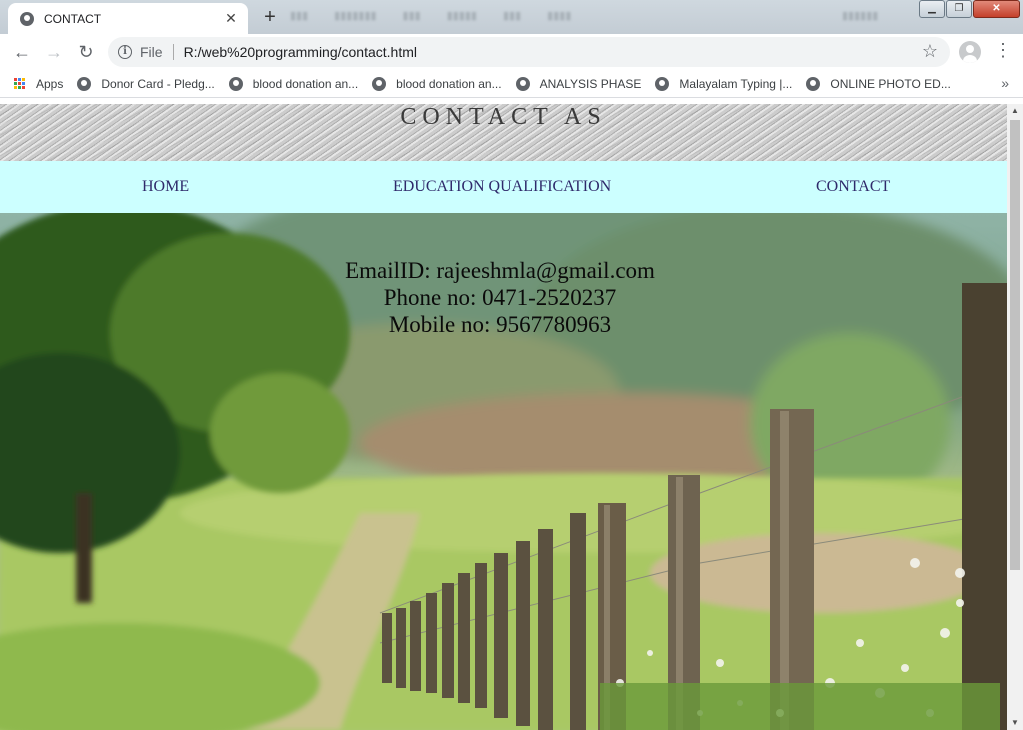  What do you see at coordinates (860, 16) in the screenshot?
I see `background-window-text: ▮▮▮▮▮▮` at bounding box center [860, 16].